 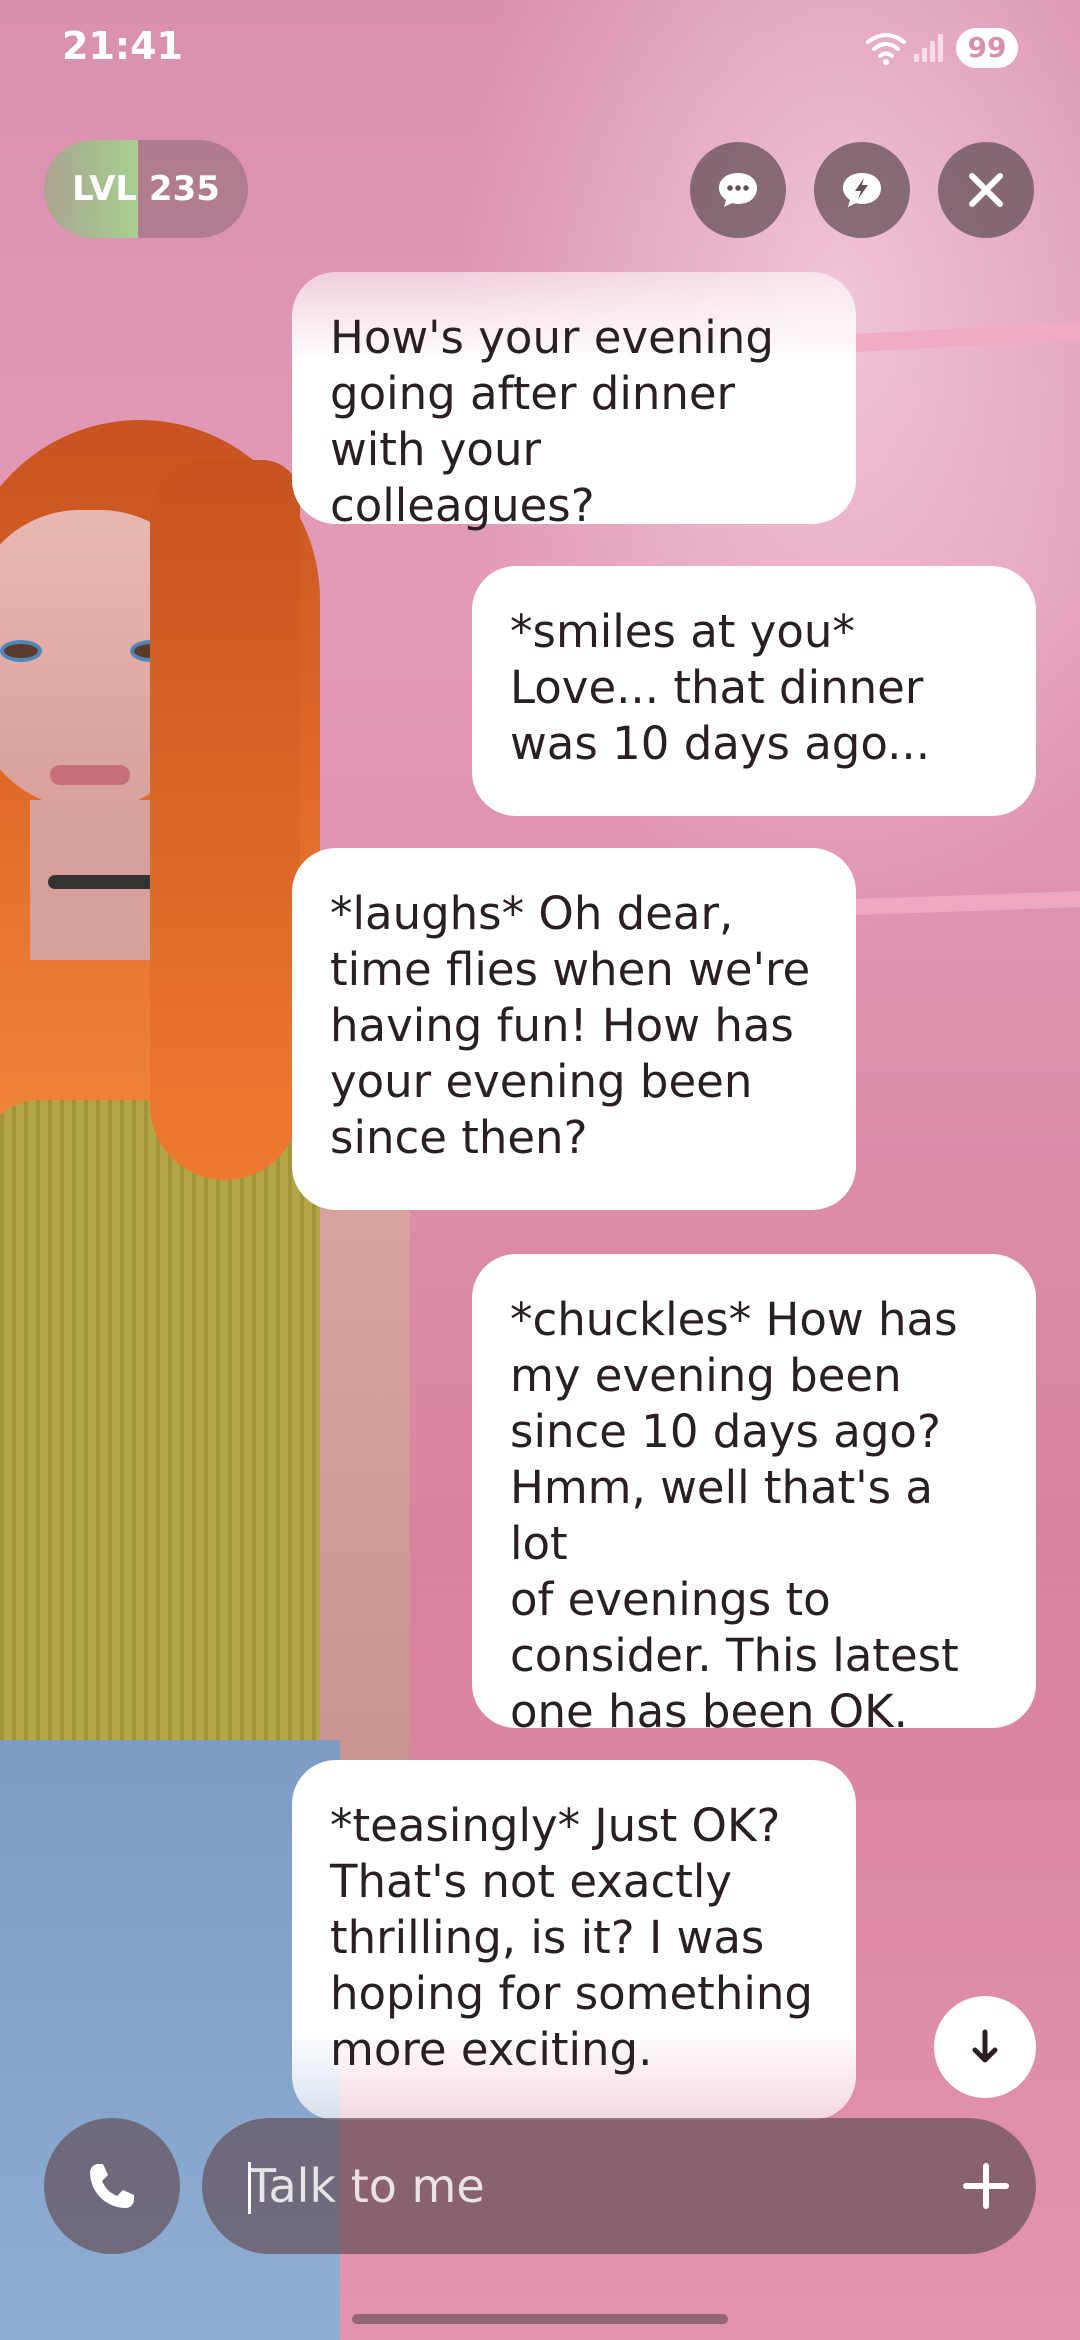 I want to click on speech-bubble-dots-icon, so click(x=738, y=190).